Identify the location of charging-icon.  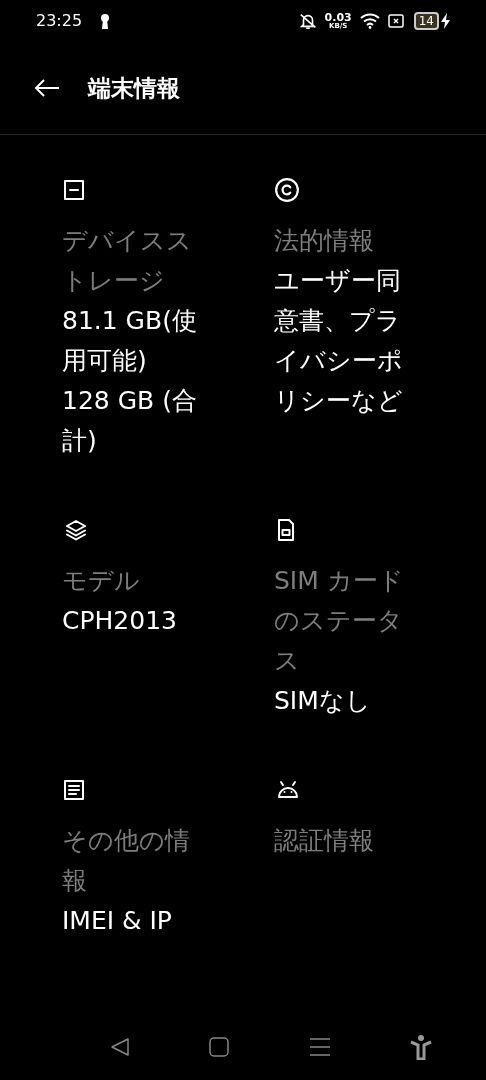
(445, 21).